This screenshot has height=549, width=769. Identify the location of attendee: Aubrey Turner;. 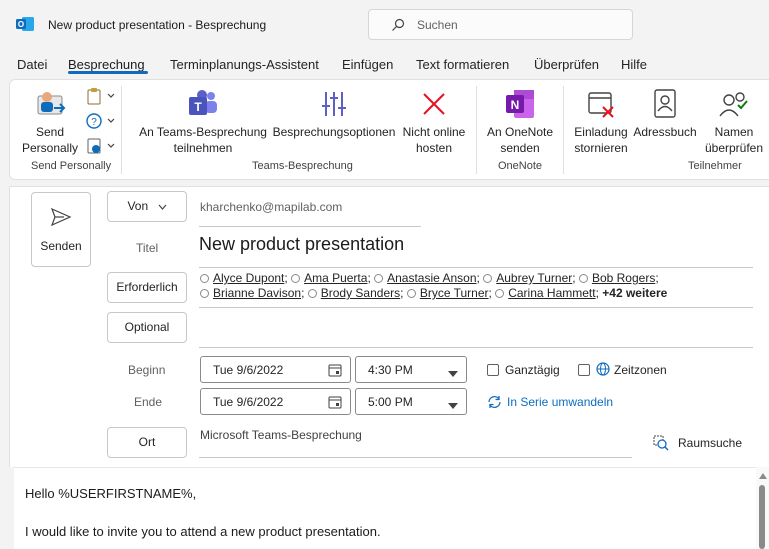
(529, 278).